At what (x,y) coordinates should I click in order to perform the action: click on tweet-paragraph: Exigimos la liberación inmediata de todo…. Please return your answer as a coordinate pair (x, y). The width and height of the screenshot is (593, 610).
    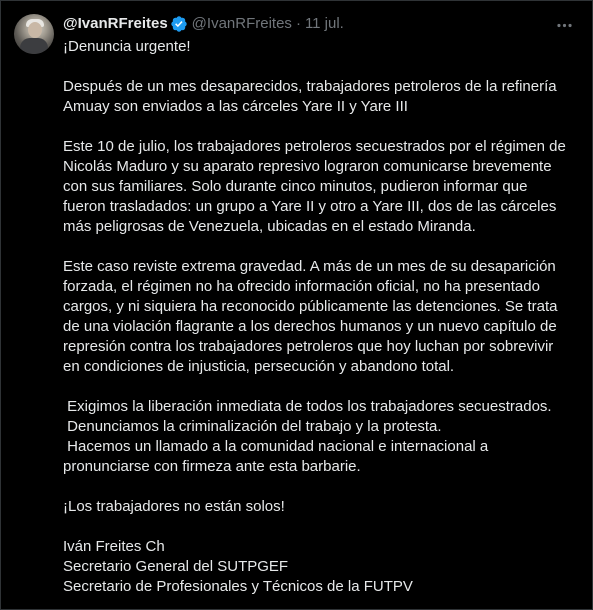
    Looking at the image, I should click on (307, 436).